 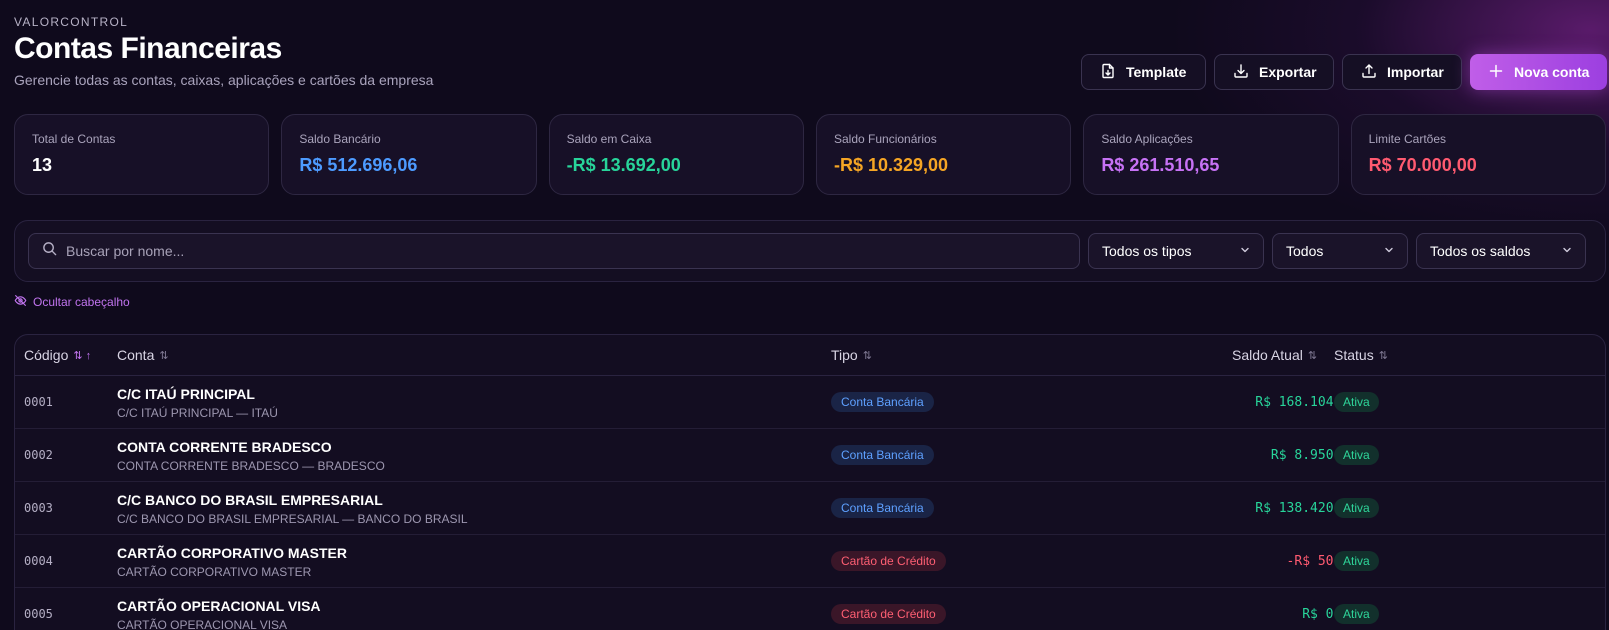 What do you see at coordinates (214, 572) in the screenshot?
I see `row-account-detail: CARTÃO CORPORATIVO MASTER` at bounding box center [214, 572].